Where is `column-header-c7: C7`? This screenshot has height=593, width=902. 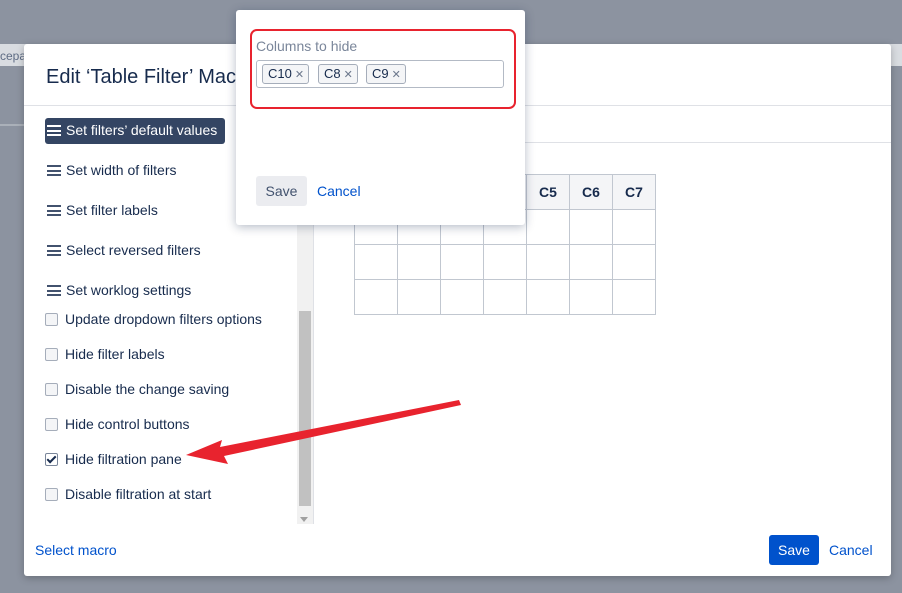 column-header-c7: C7 is located at coordinates (634, 192).